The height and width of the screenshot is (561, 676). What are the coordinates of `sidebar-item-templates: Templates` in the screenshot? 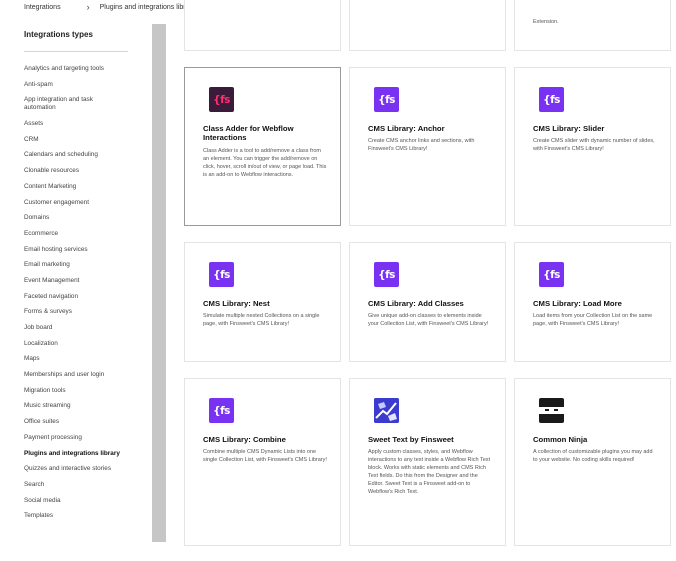 It's located at (87, 516).